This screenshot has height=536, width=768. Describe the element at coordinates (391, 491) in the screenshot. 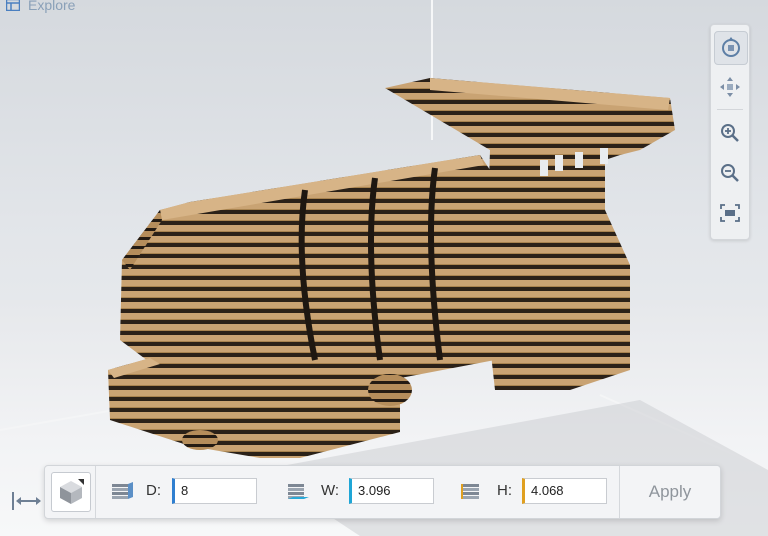

I see `width-input: 3.096` at that location.